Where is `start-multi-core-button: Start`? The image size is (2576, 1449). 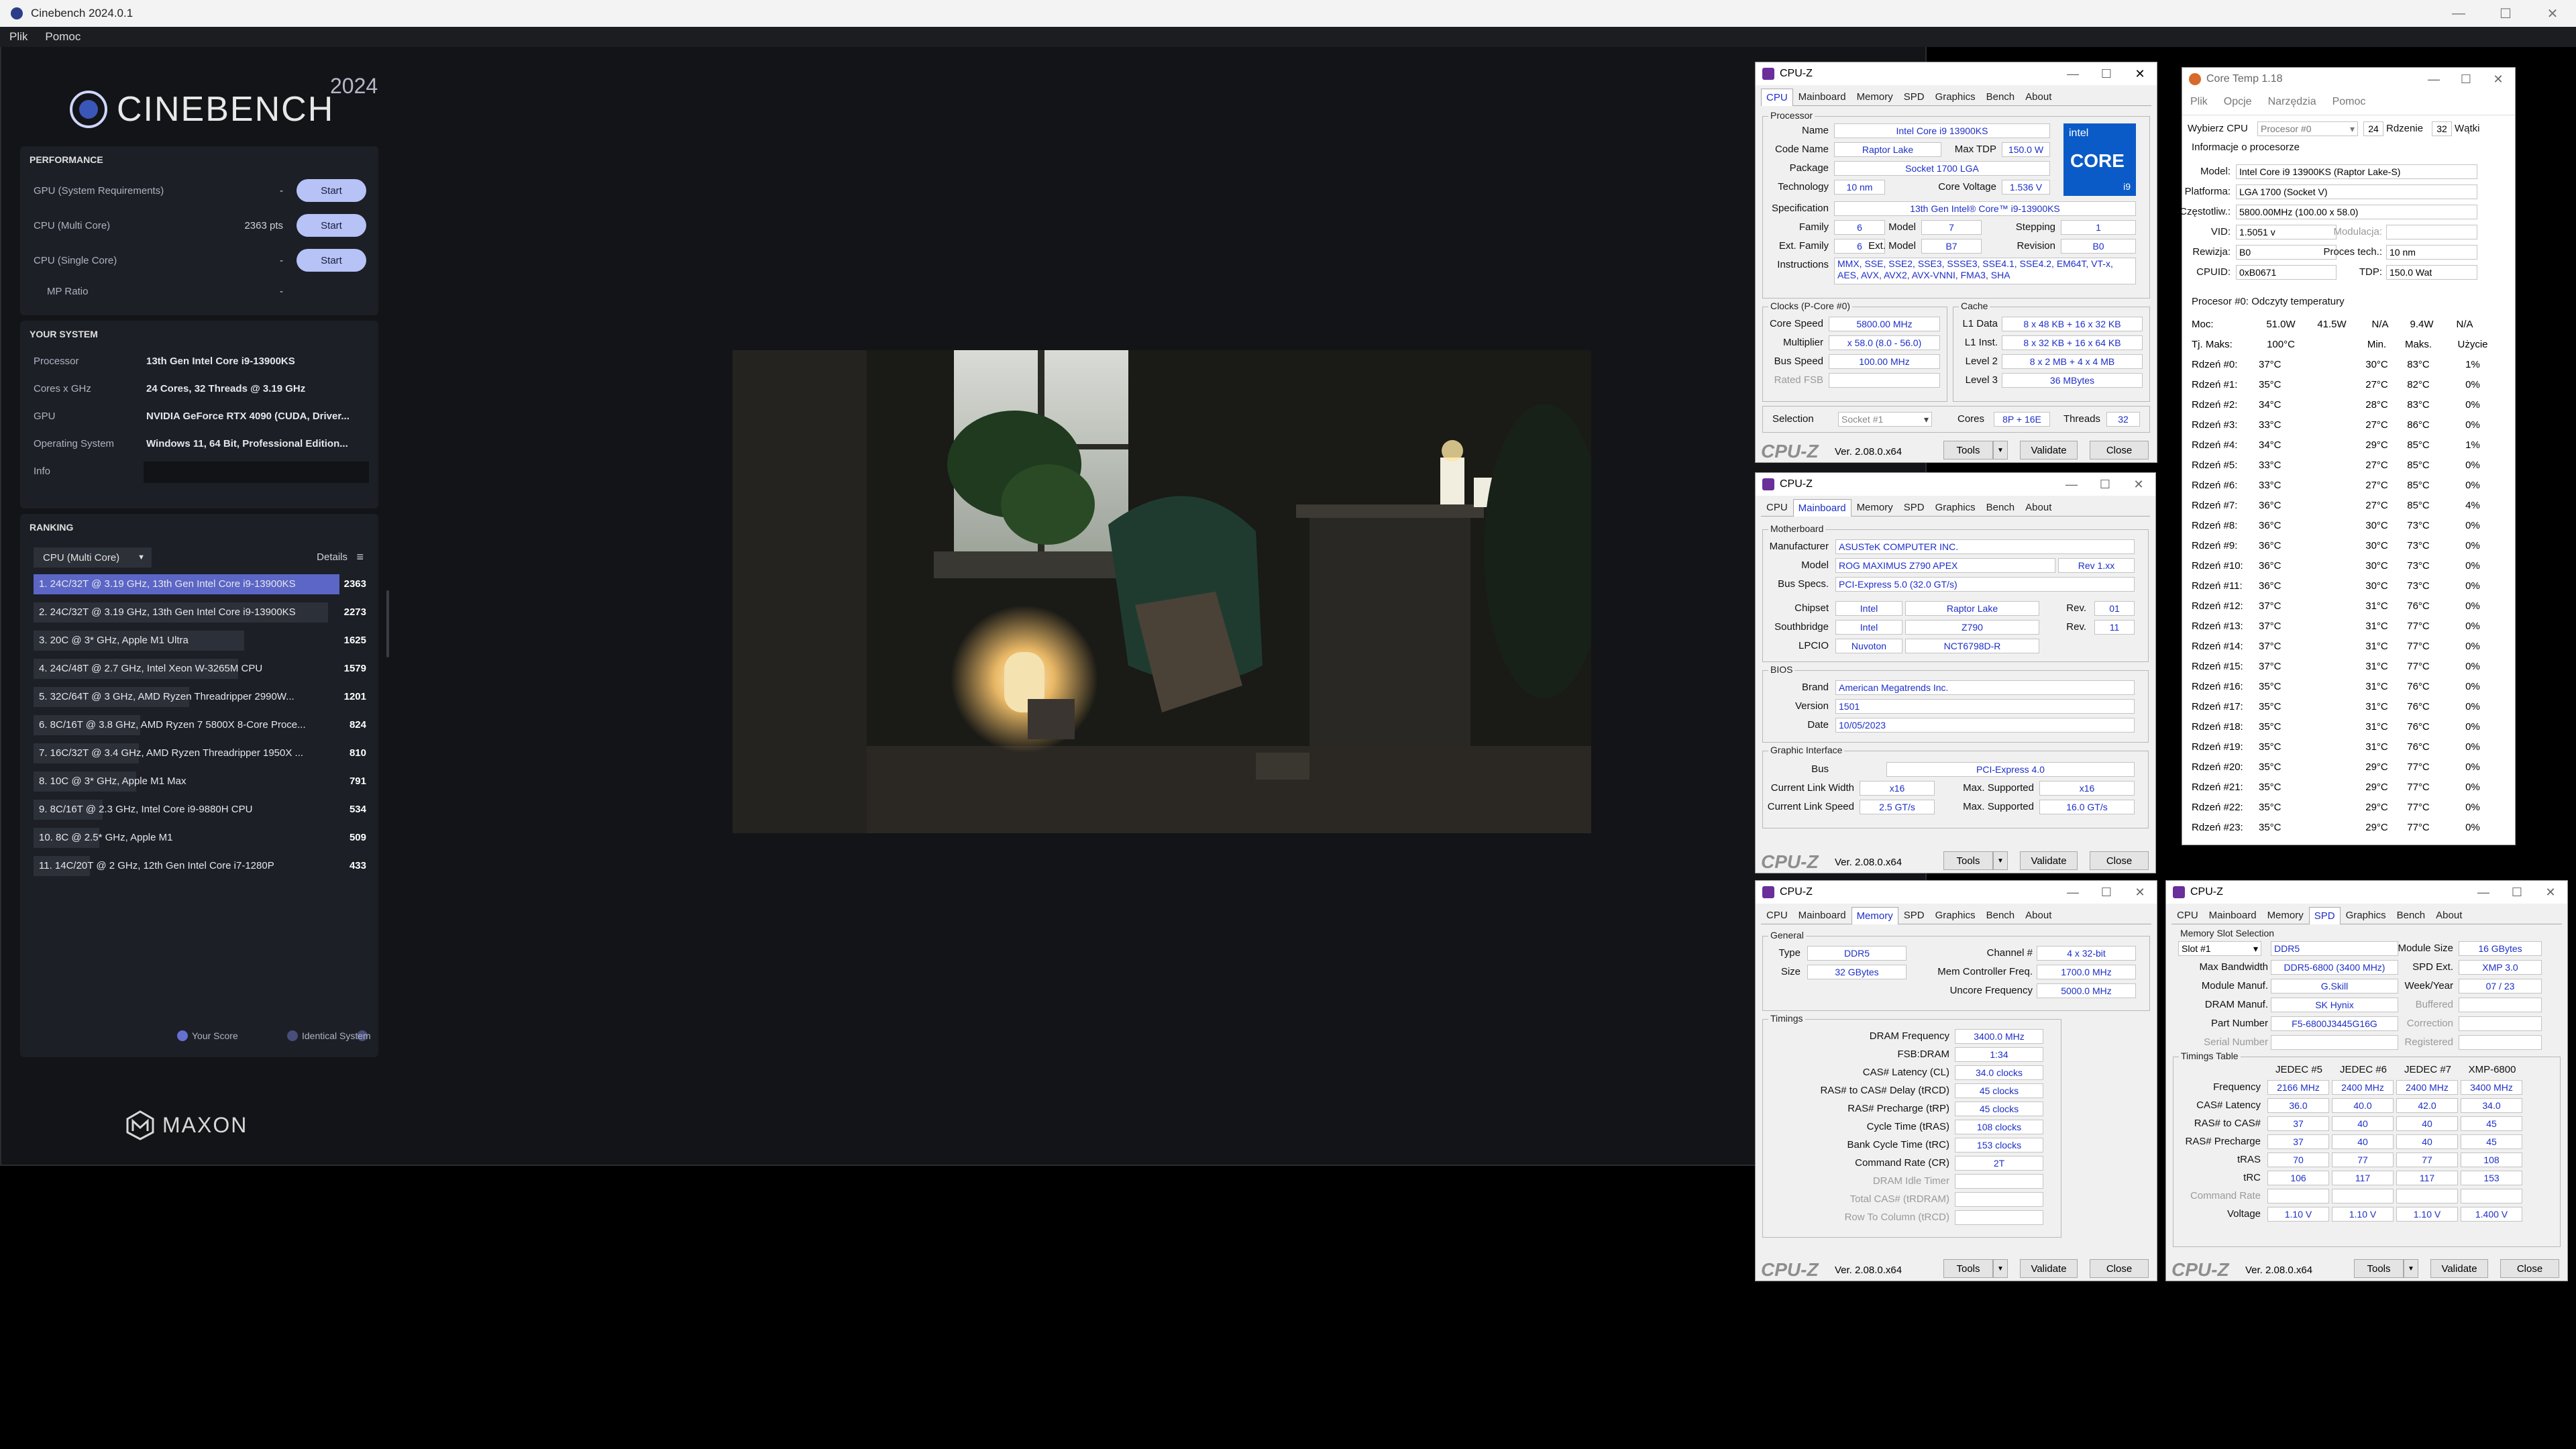
start-multi-core-button: Start is located at coordinates (331, 225).